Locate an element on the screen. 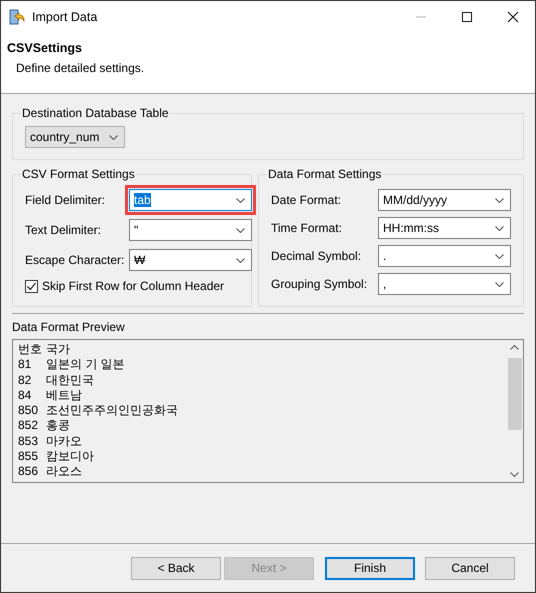  preview-name: 홍콩 is located at coordinates (58, 426).